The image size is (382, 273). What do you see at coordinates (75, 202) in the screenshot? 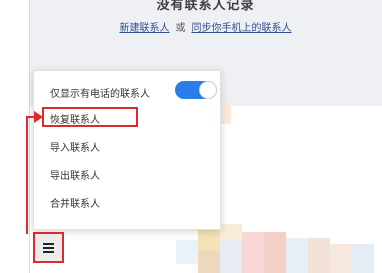
I see `menu-item-merge-contacts: 合并联系人` at bounding box center [75, 202].